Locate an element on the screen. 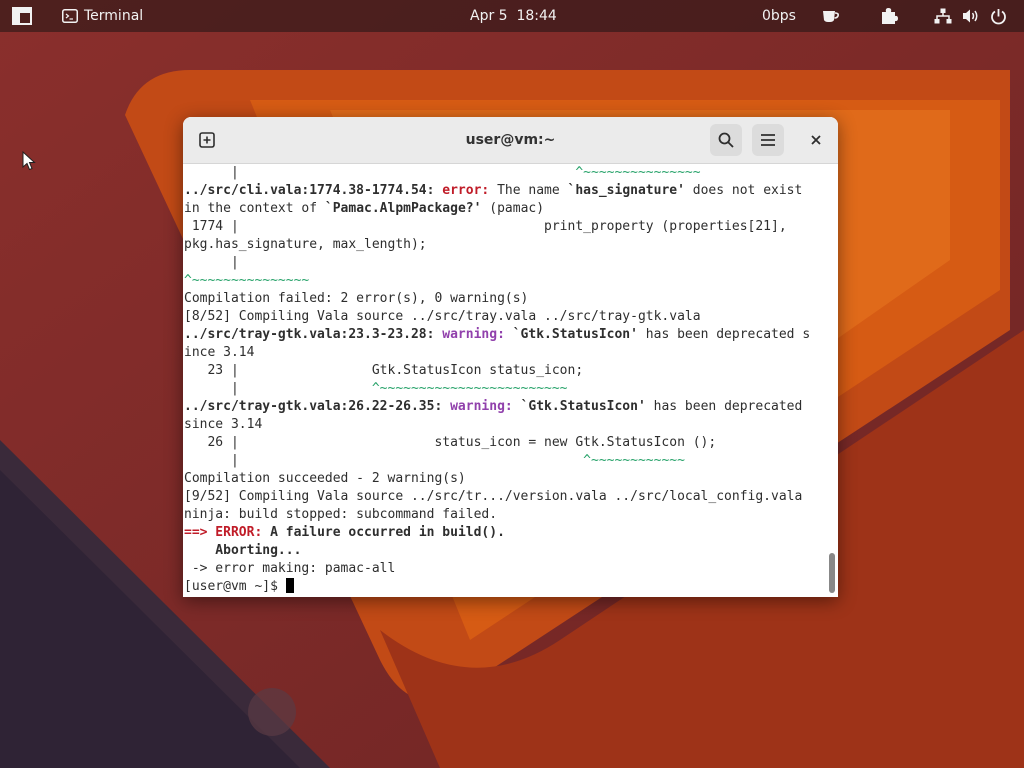  window-title: user@vm:~ is located at coordinates (510, 140).